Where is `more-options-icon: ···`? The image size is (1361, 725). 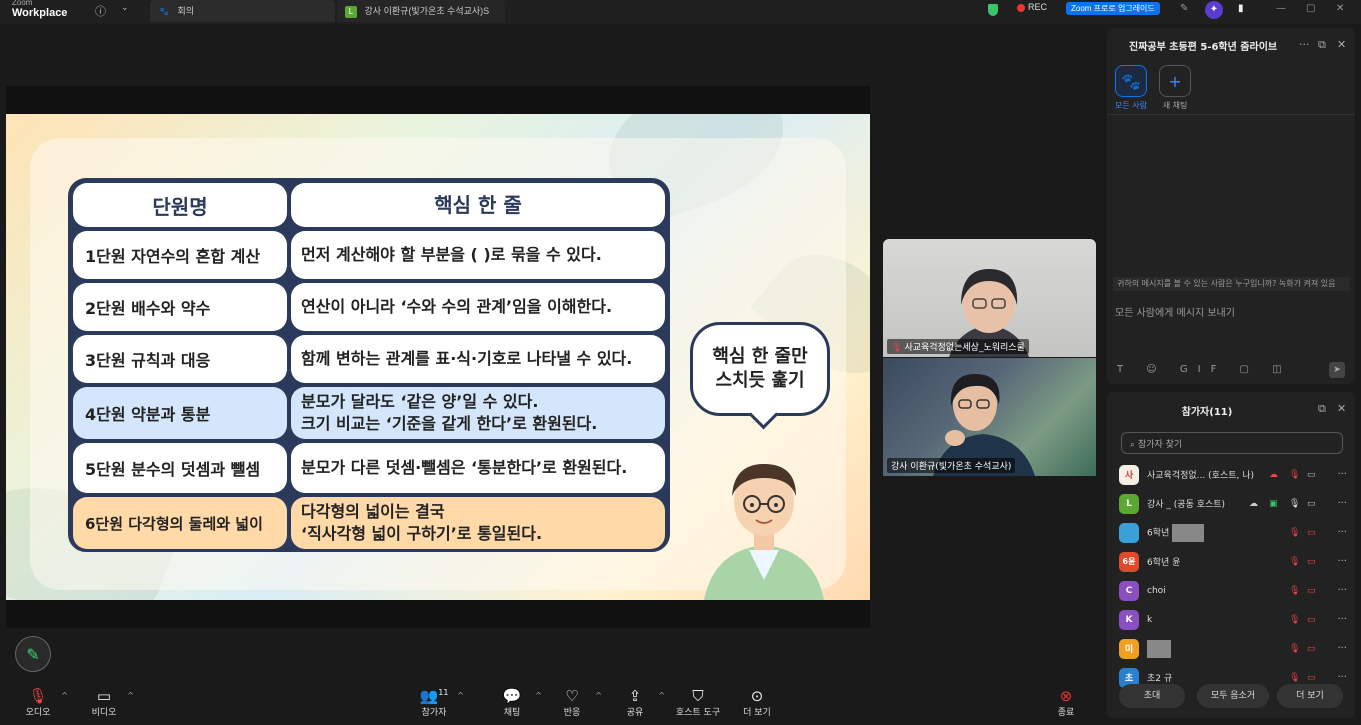 more-options-icon: ··· is located at coordinates (1304, 44).